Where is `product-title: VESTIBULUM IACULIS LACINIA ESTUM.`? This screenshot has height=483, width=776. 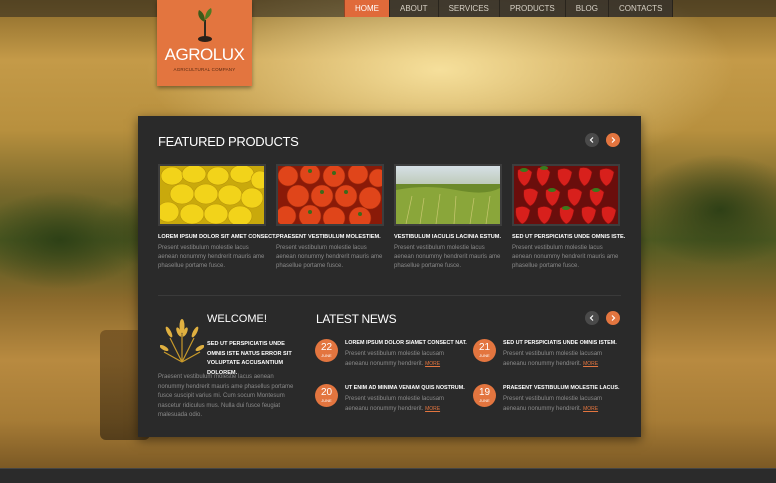
product-title: VESTIBULUM IACULIS LACINIA ESTUM. is located at coordinates (448, 237).